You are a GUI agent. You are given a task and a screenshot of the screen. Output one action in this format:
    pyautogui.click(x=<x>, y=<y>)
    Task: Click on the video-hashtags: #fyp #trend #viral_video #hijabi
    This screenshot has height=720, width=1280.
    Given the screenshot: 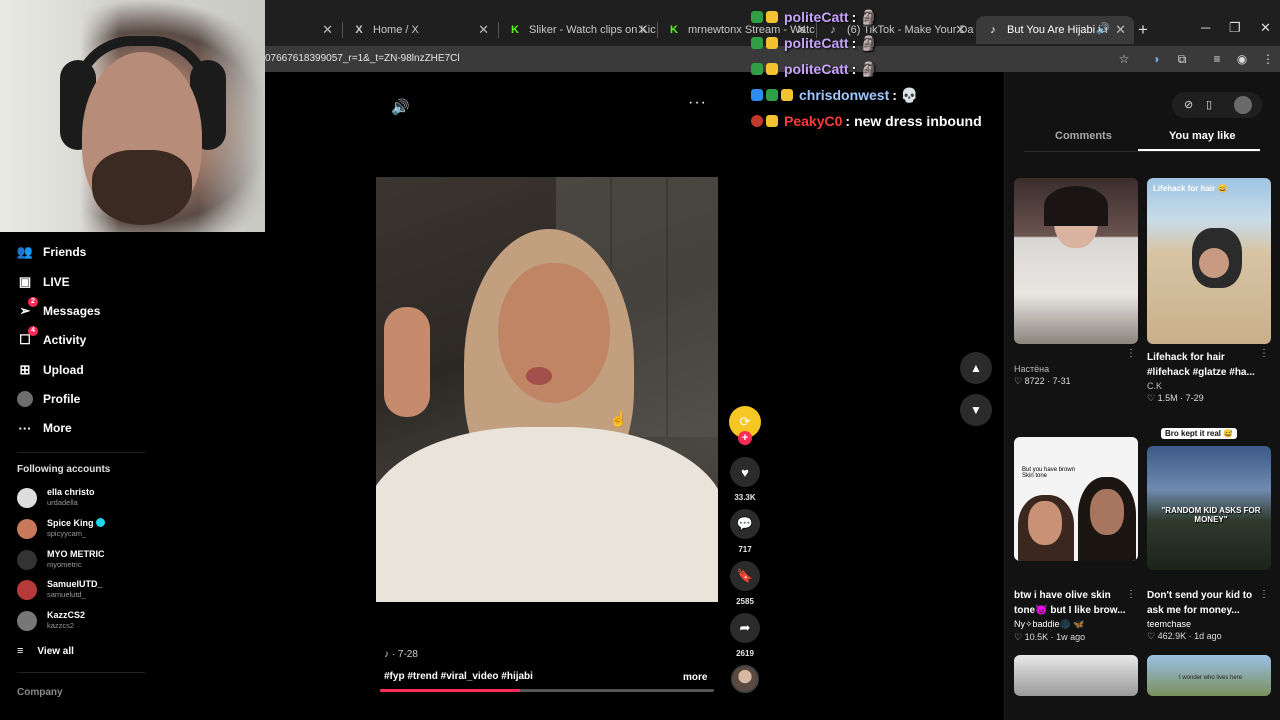 What is the action you would take?
    pyautogui.click(x=458, y=676)
    